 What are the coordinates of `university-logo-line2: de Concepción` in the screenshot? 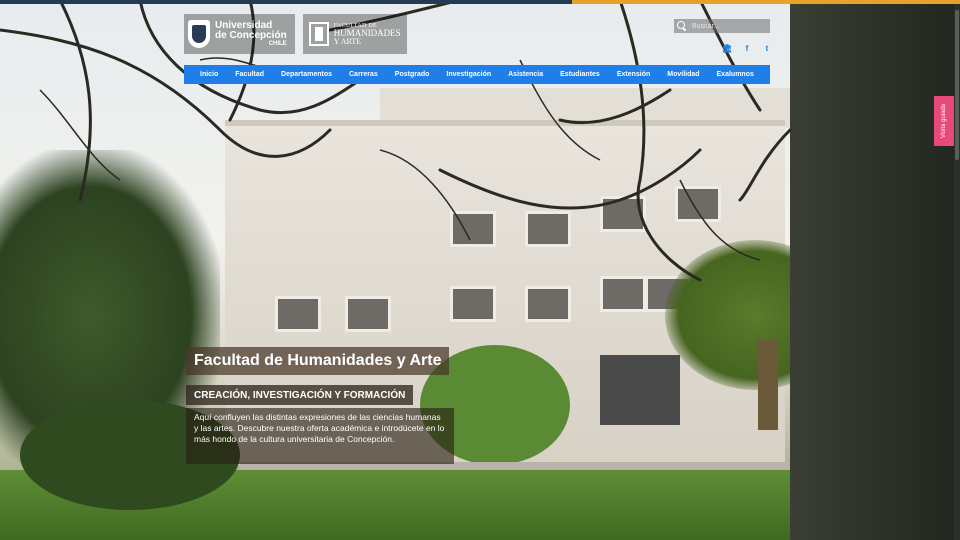 It's located at (251, 35).